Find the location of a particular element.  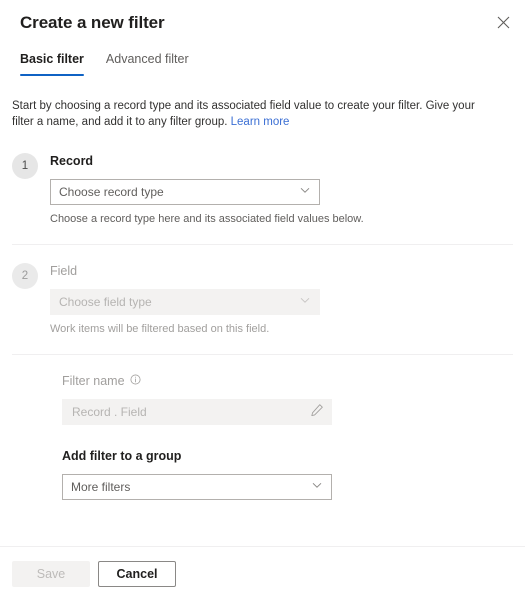

pencil-icon is located at coordinates (317, 412).